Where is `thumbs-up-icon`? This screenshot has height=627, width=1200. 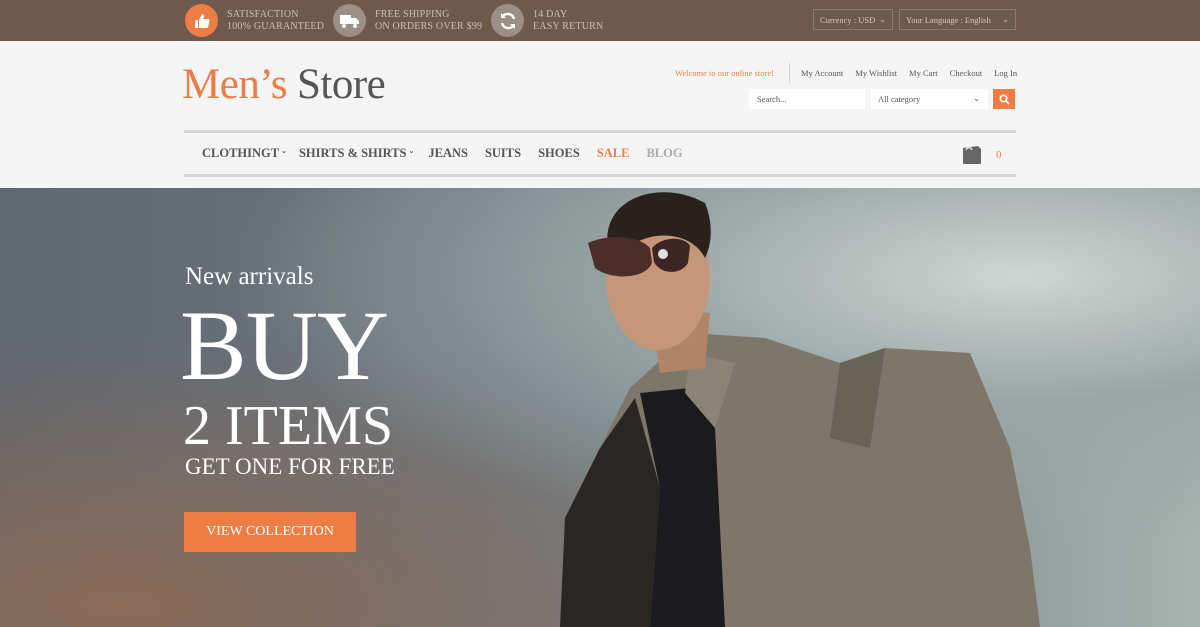 thumbs-up-icon is located at coordinates (201, 20).